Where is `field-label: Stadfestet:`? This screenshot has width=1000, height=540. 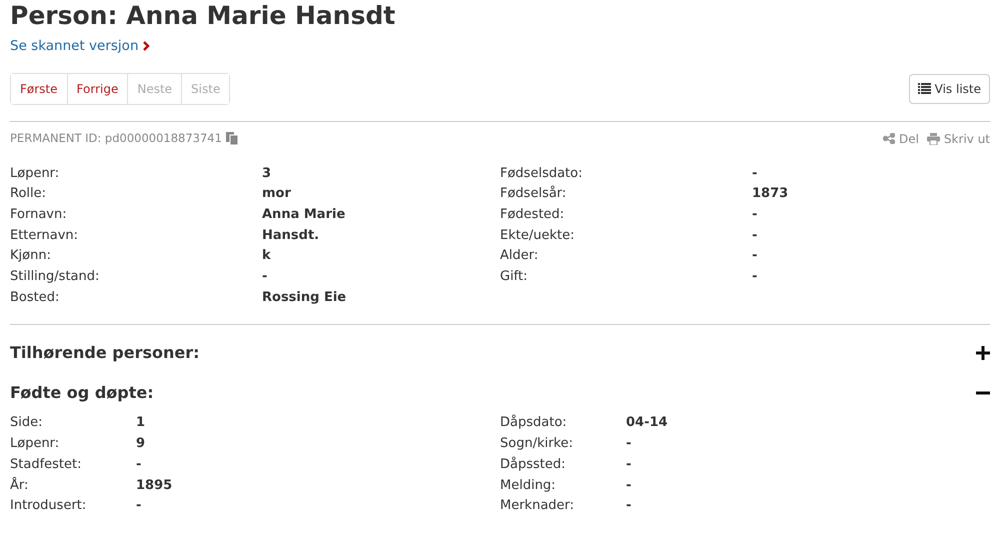 field-label: Stadfestet: is located at coordinates (46, 465).